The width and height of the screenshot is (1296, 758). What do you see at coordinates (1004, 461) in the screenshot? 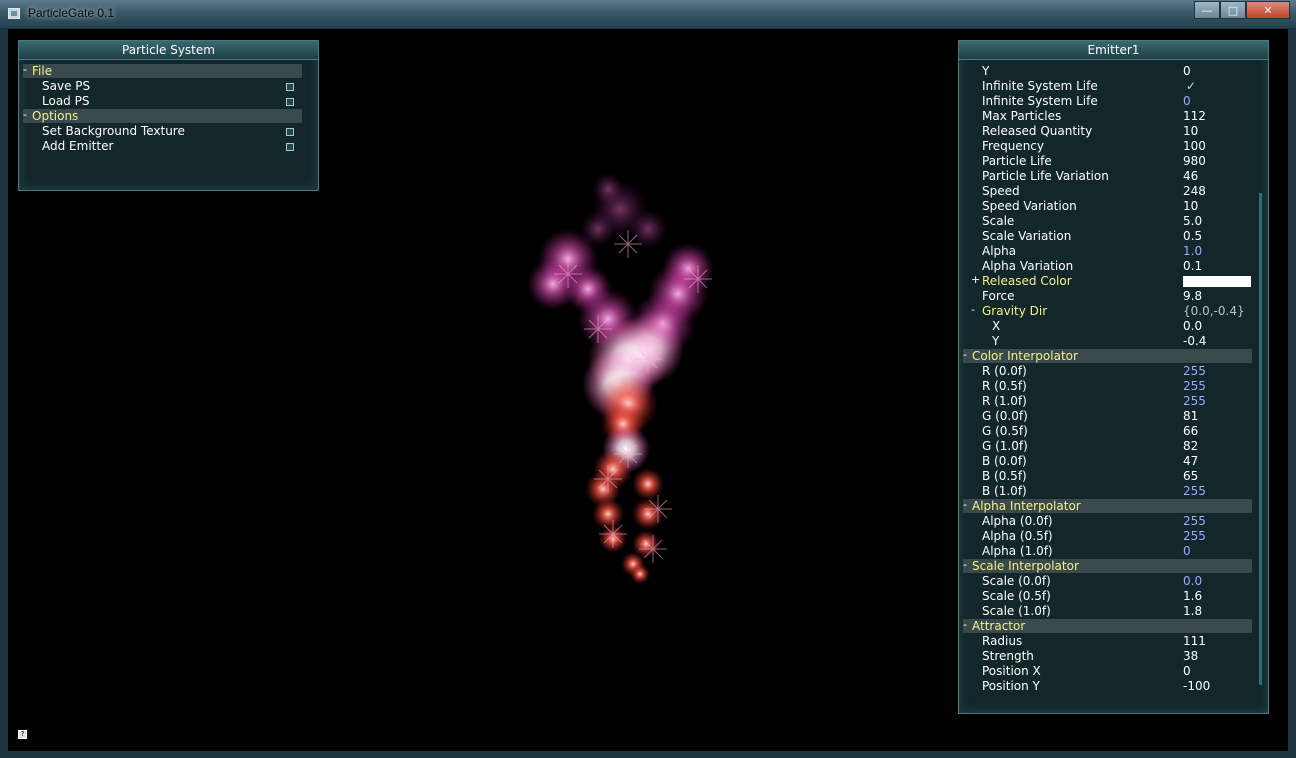
I see `property-label: B (0.0f)` at bounding box center [1004, 461].